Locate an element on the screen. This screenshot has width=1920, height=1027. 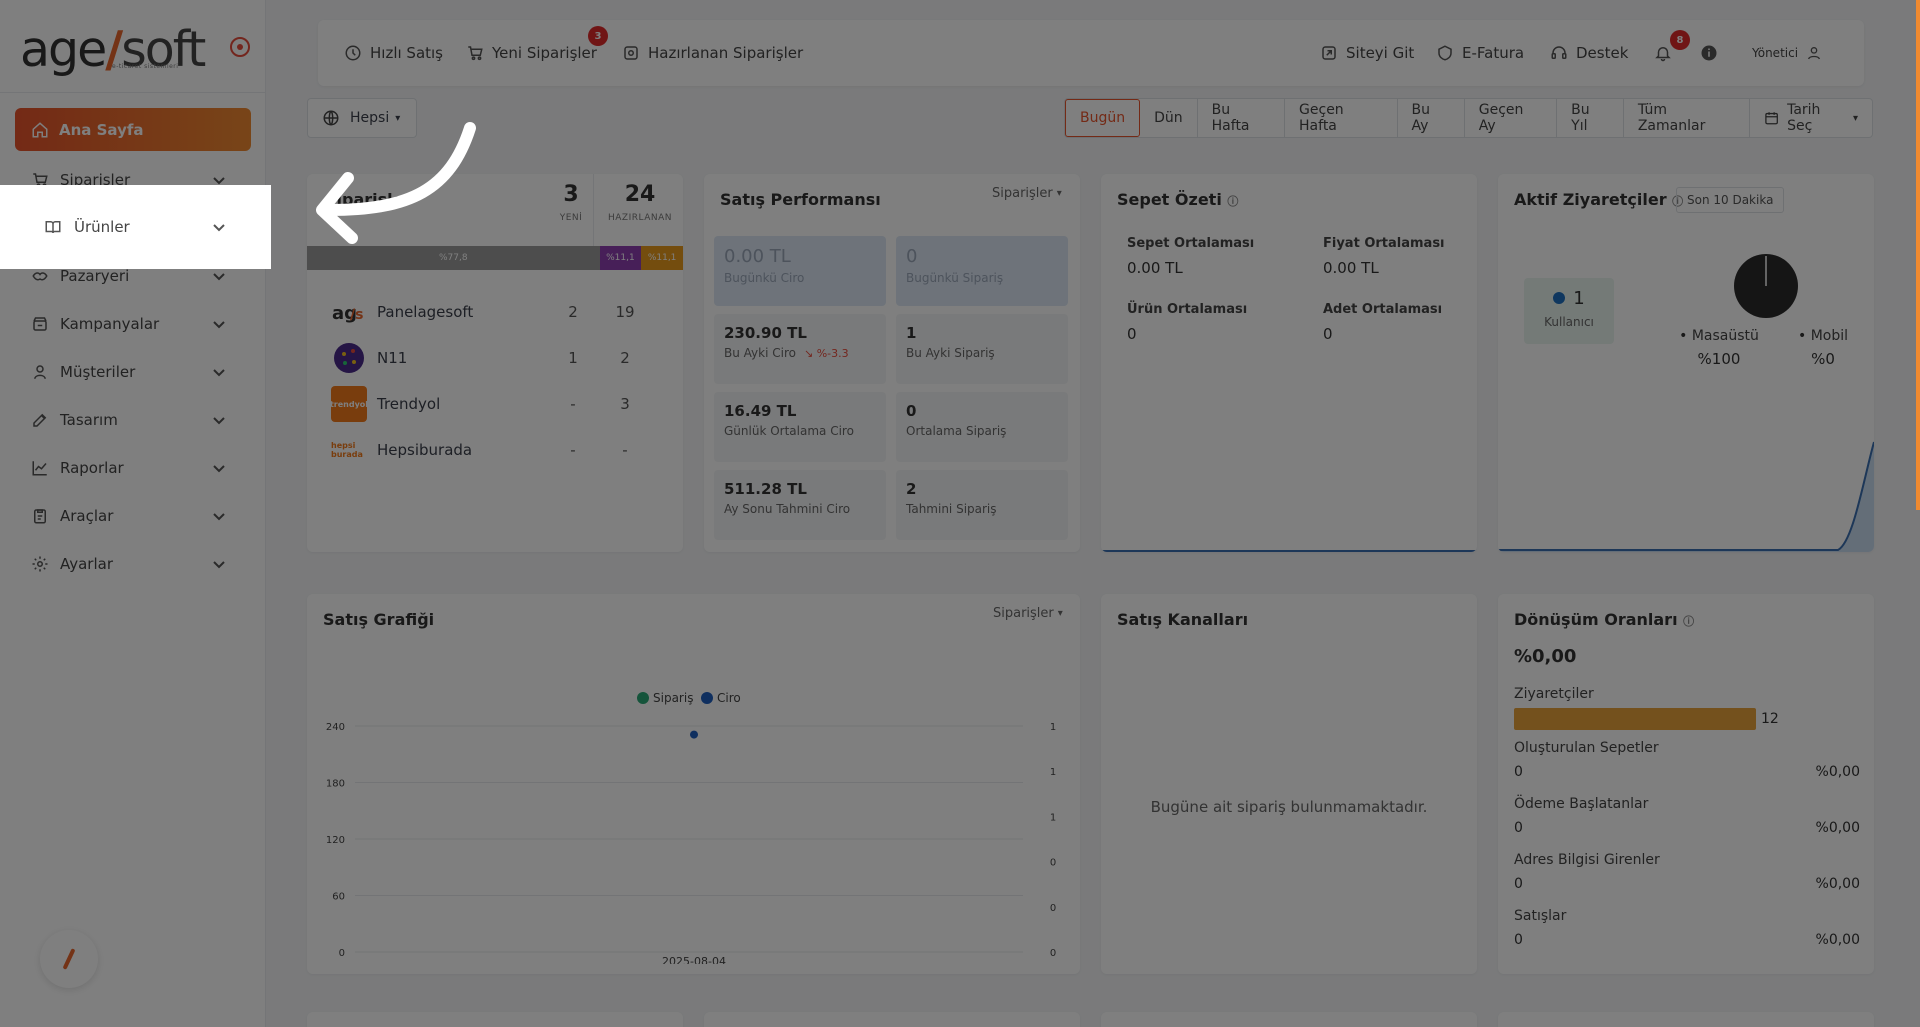
new-orders-link: Yeni Siparişler is located at coordinates (531, 53).